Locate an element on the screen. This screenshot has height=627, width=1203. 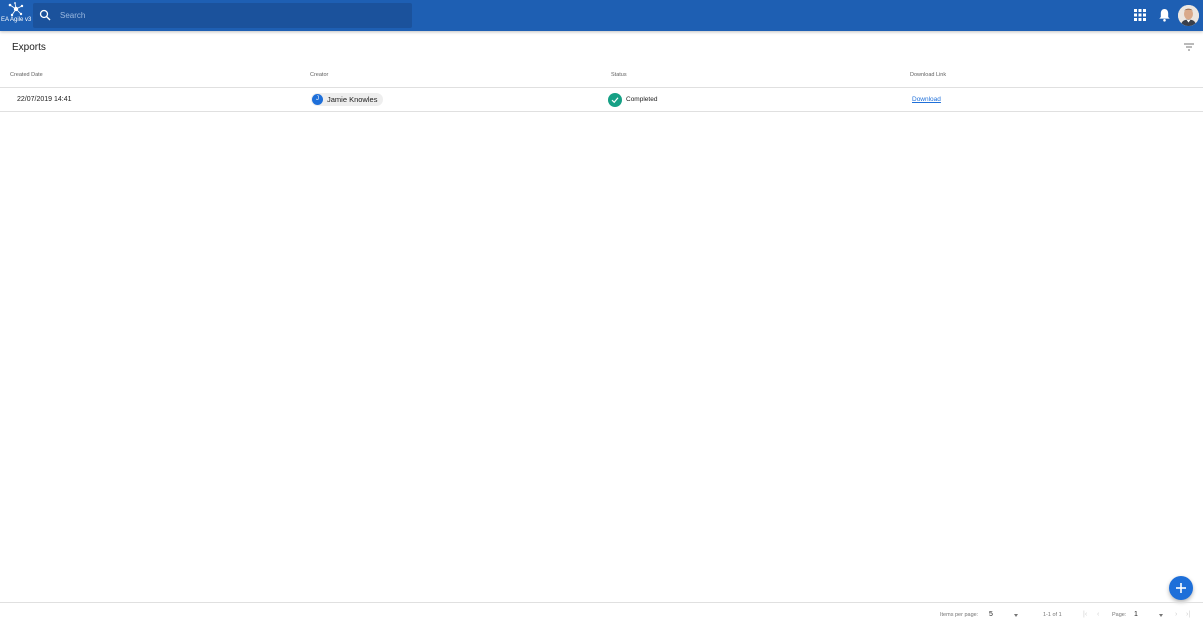
row-divider is located at coordinates (601, 111).